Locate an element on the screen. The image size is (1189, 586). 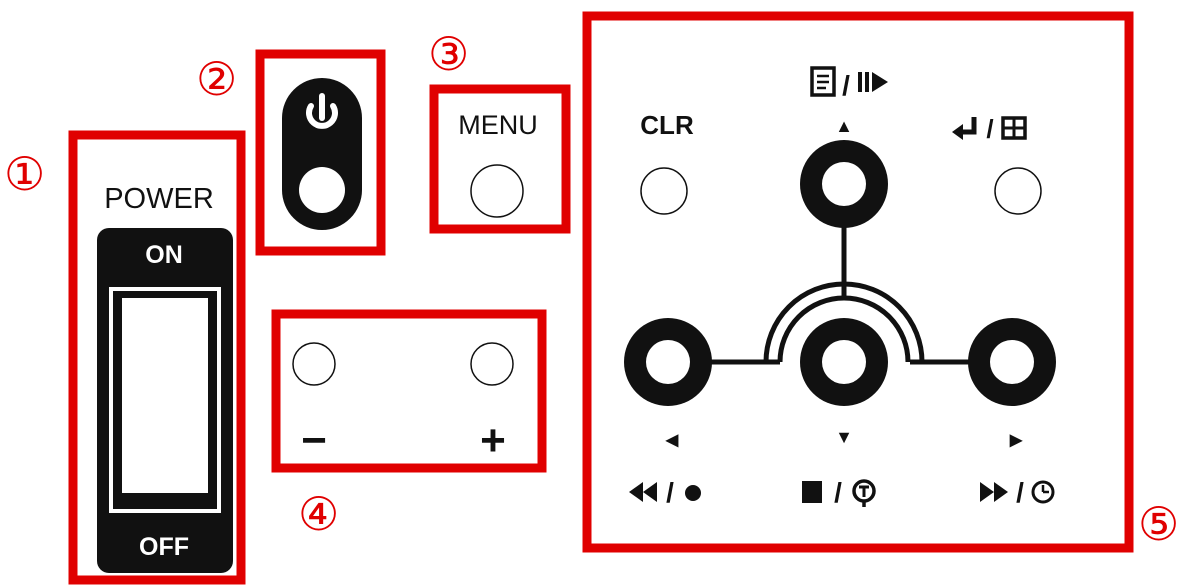
left-arrow: ◀ is located at coordinates (672, 440).